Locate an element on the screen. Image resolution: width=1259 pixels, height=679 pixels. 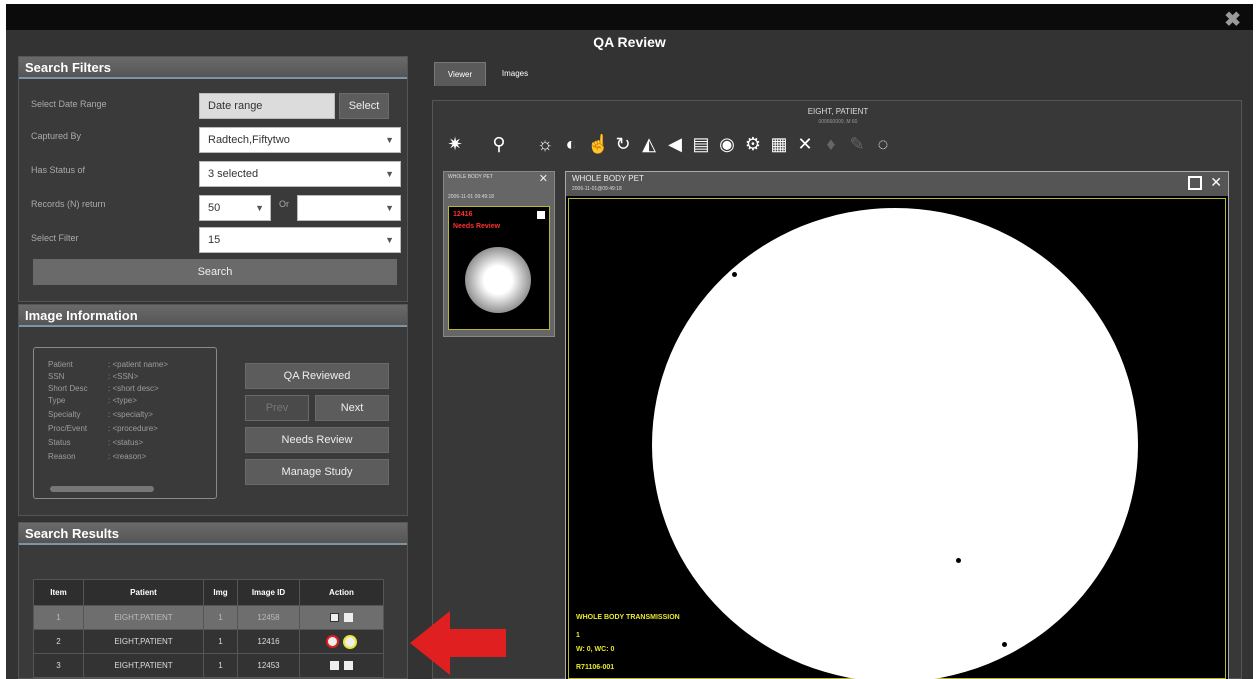
captured-by-row: Captured By Radtech,Fiftytwo ▼ is located at coordinates (216, 139).